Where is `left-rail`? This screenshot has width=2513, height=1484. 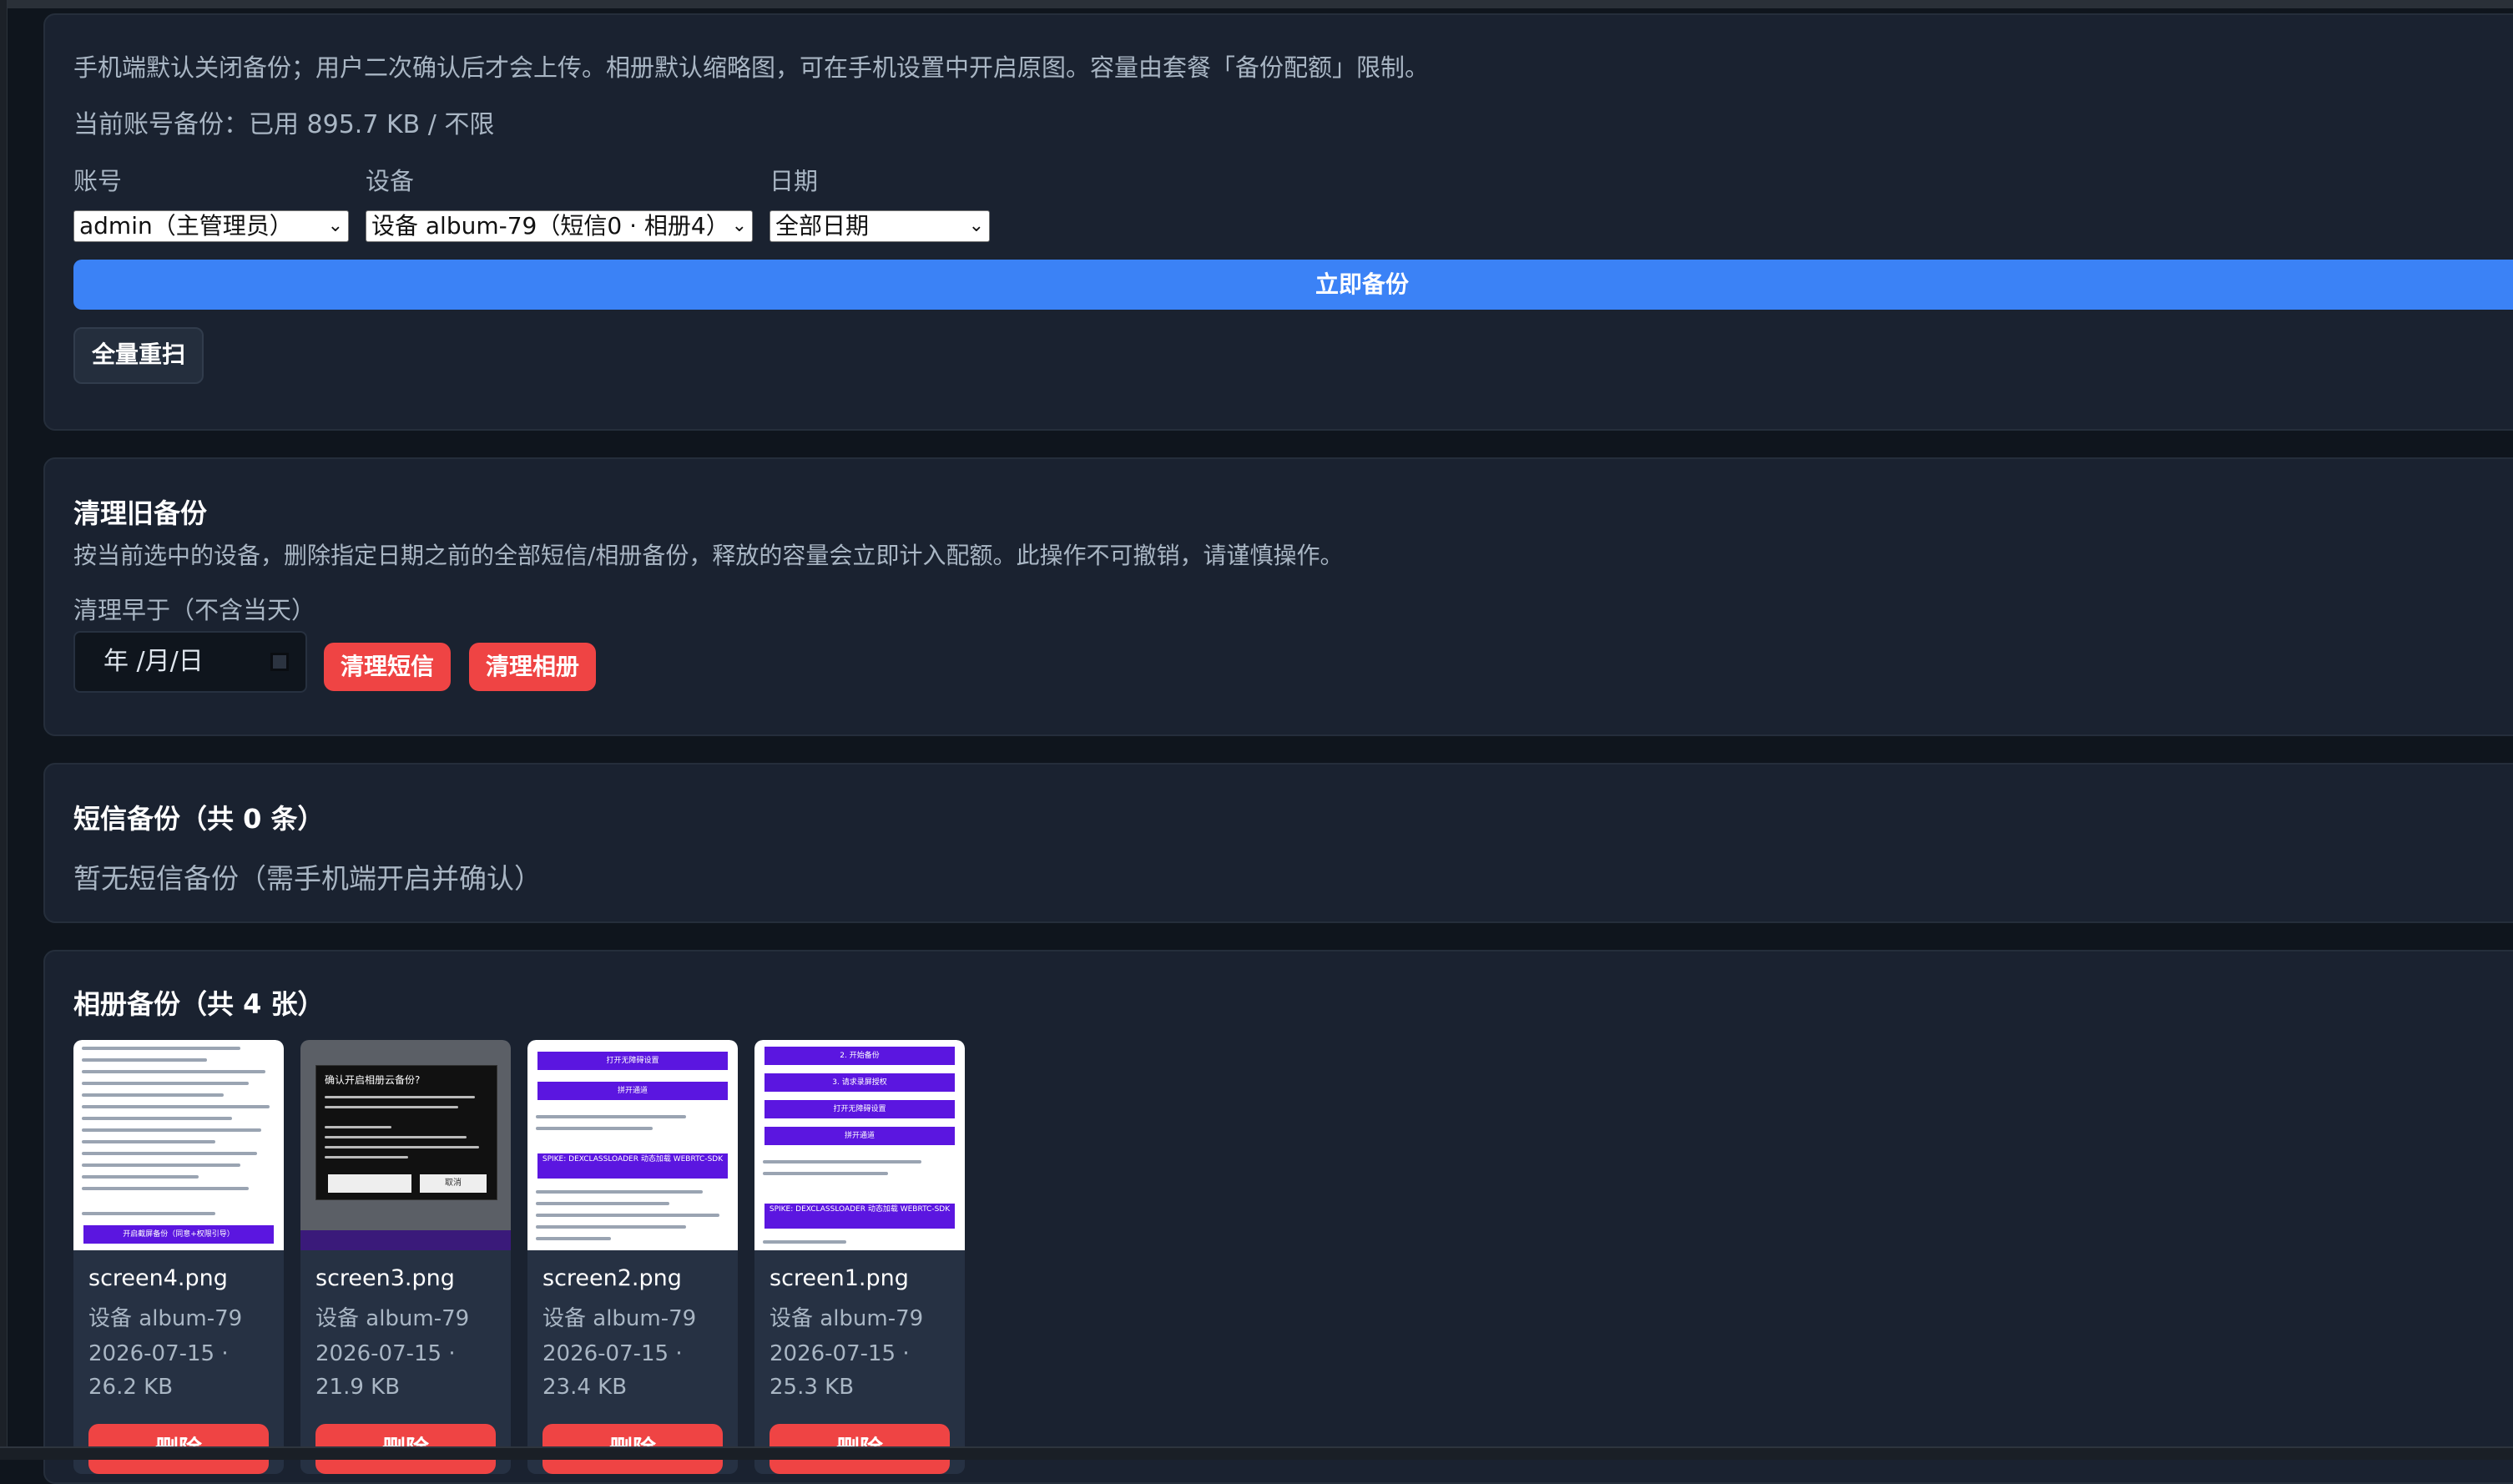
left-rail is located at coordinates (4, 729).